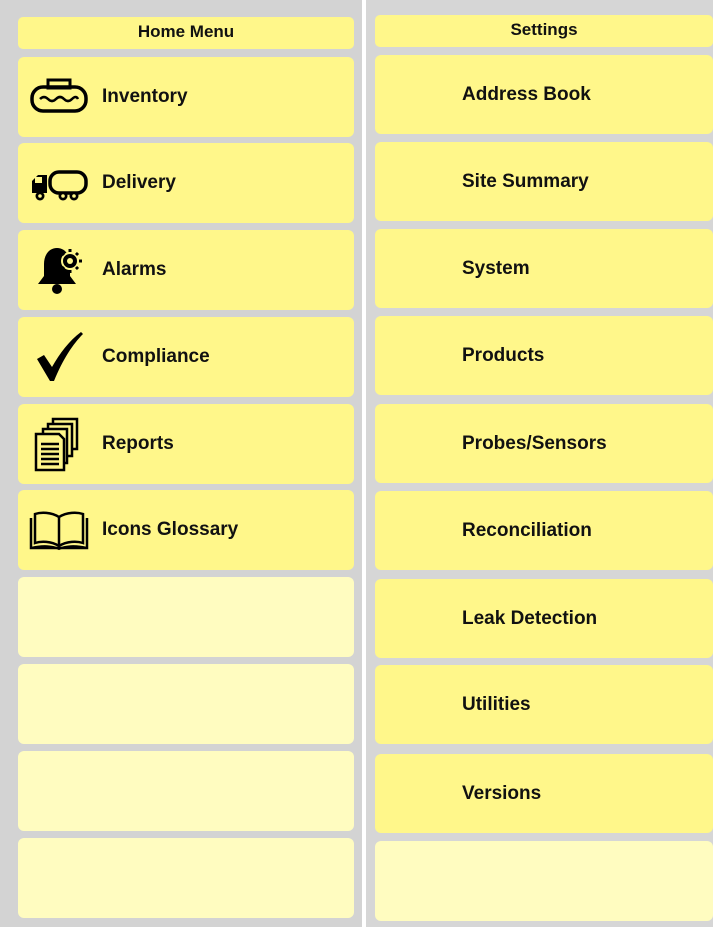 The image size is (713, 927). I want to click on products-button: Products, so click(544, 355).